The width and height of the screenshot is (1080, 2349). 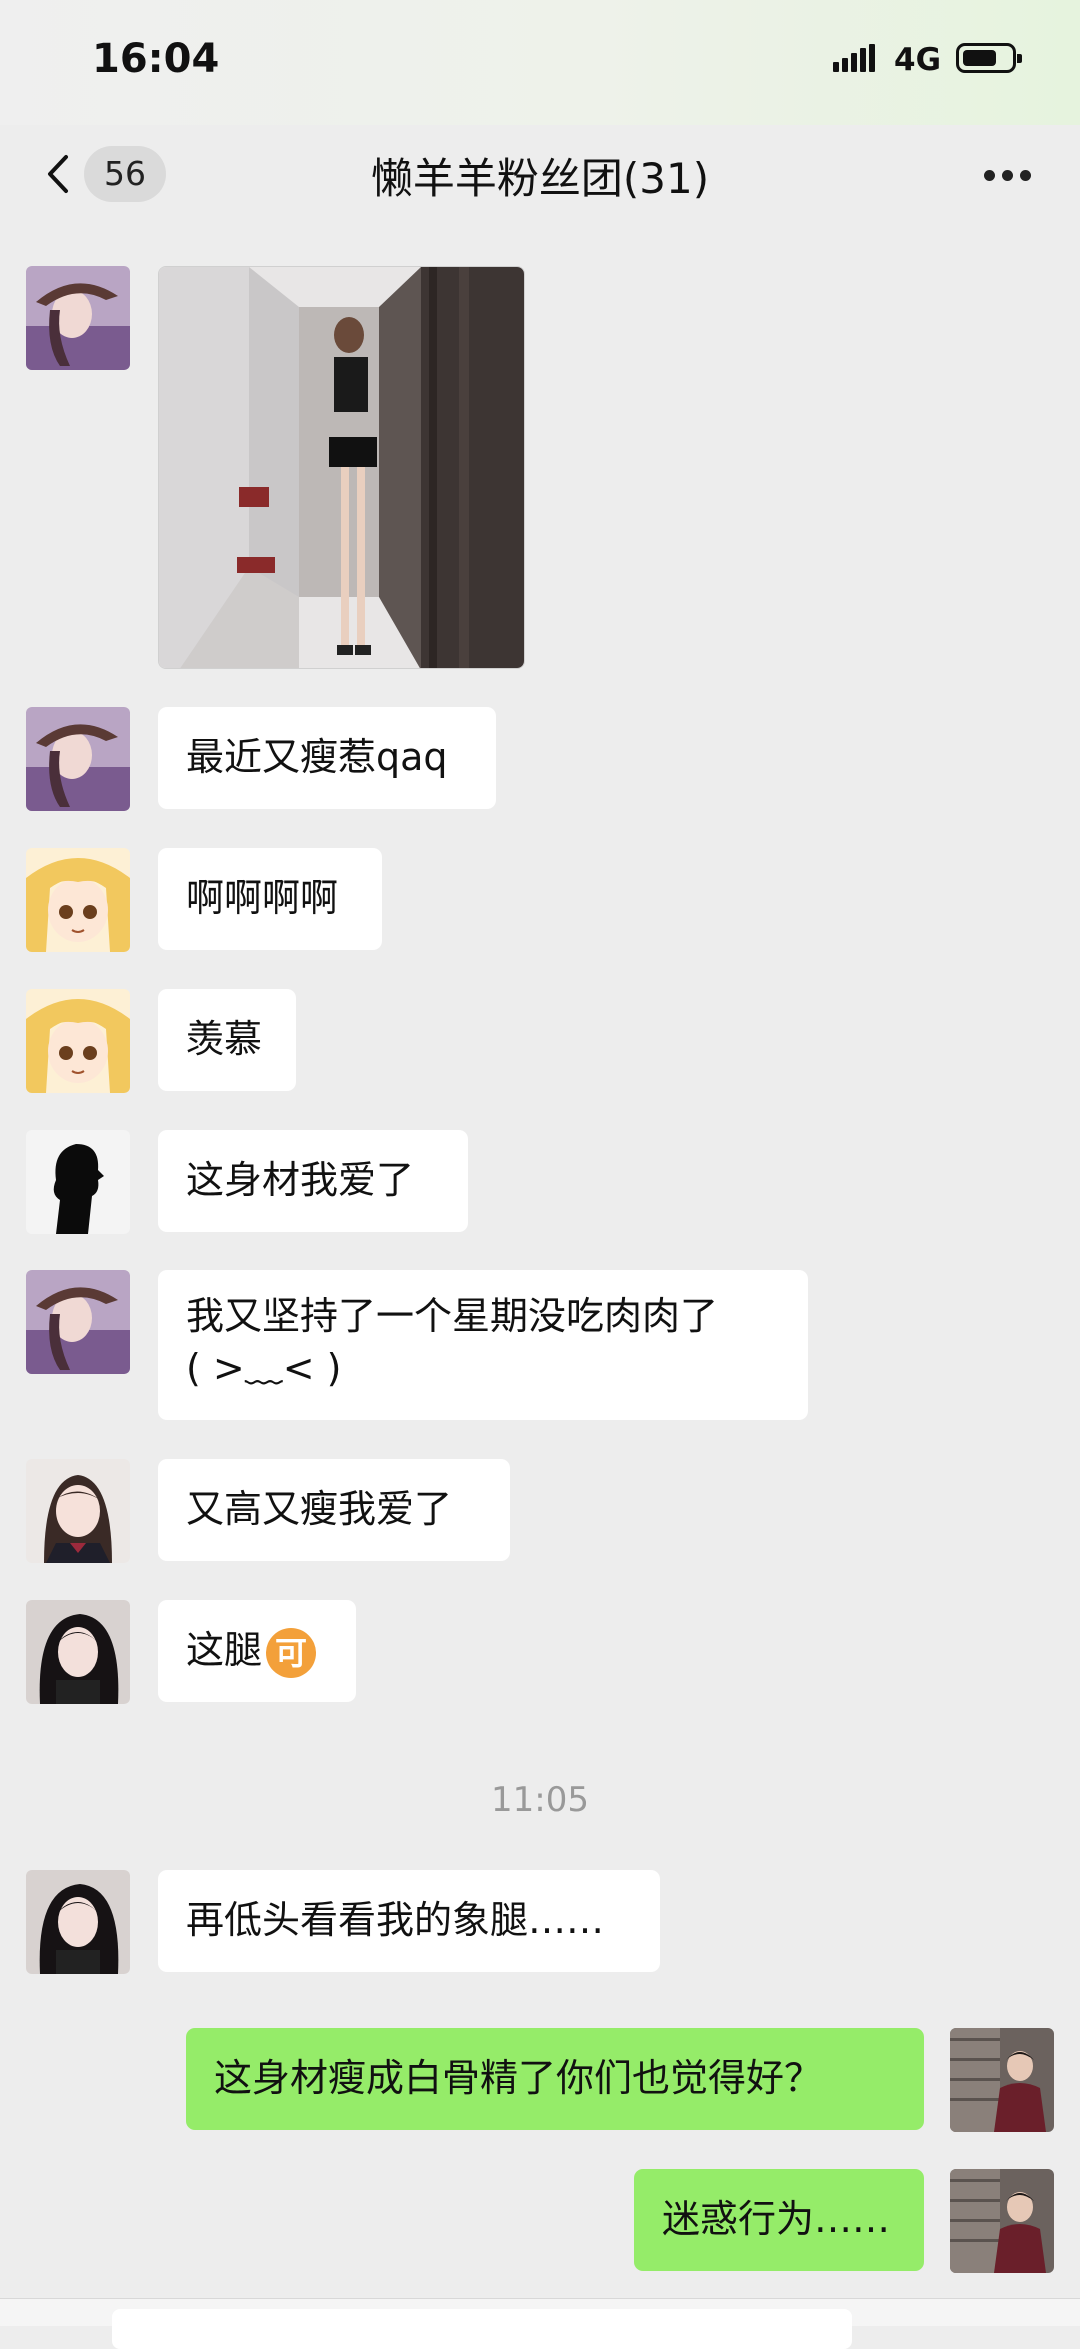 What do you see at coordinates (918, 60) in the screenshot?
I see `network-type: 4G` at bounding box center [918, 60].